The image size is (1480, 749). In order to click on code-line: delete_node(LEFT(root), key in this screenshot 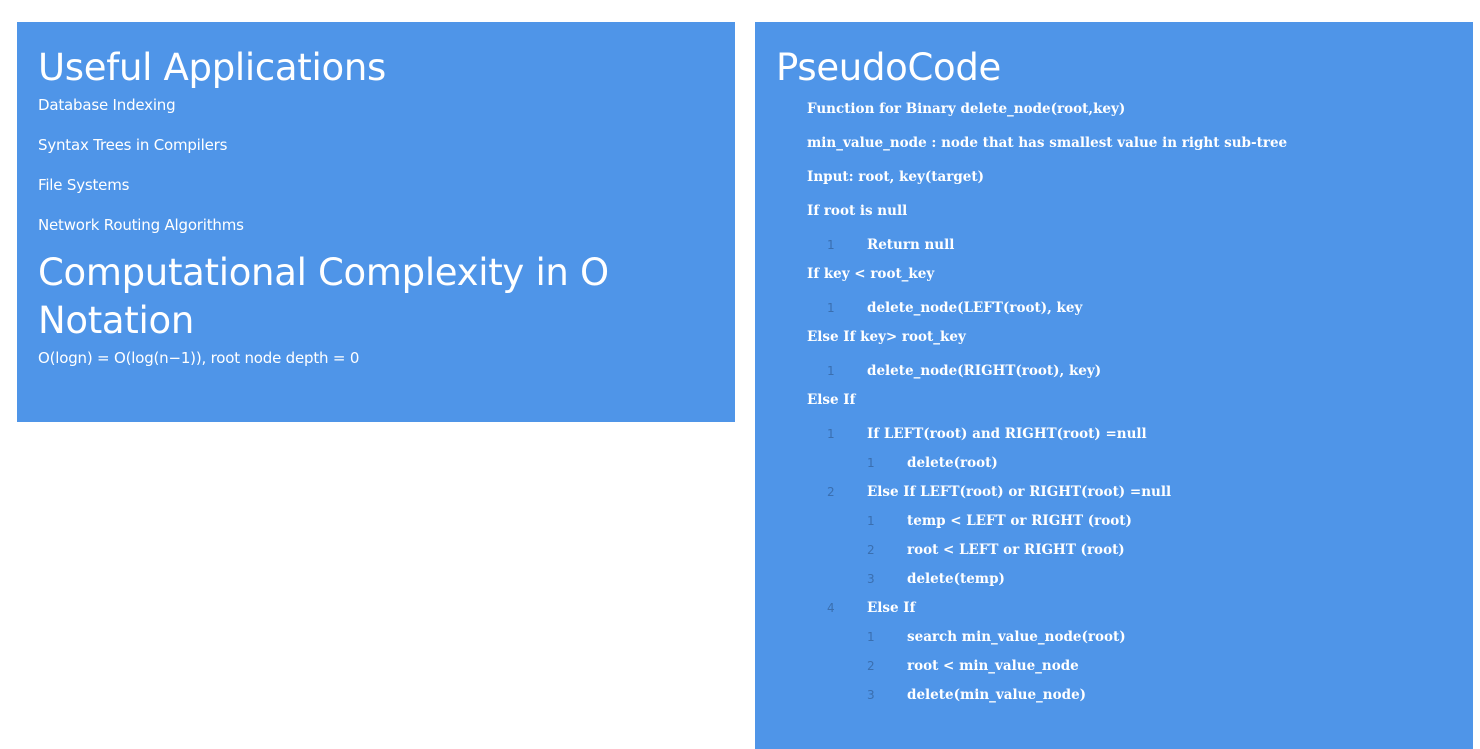, I will do `click(975, 308)`.